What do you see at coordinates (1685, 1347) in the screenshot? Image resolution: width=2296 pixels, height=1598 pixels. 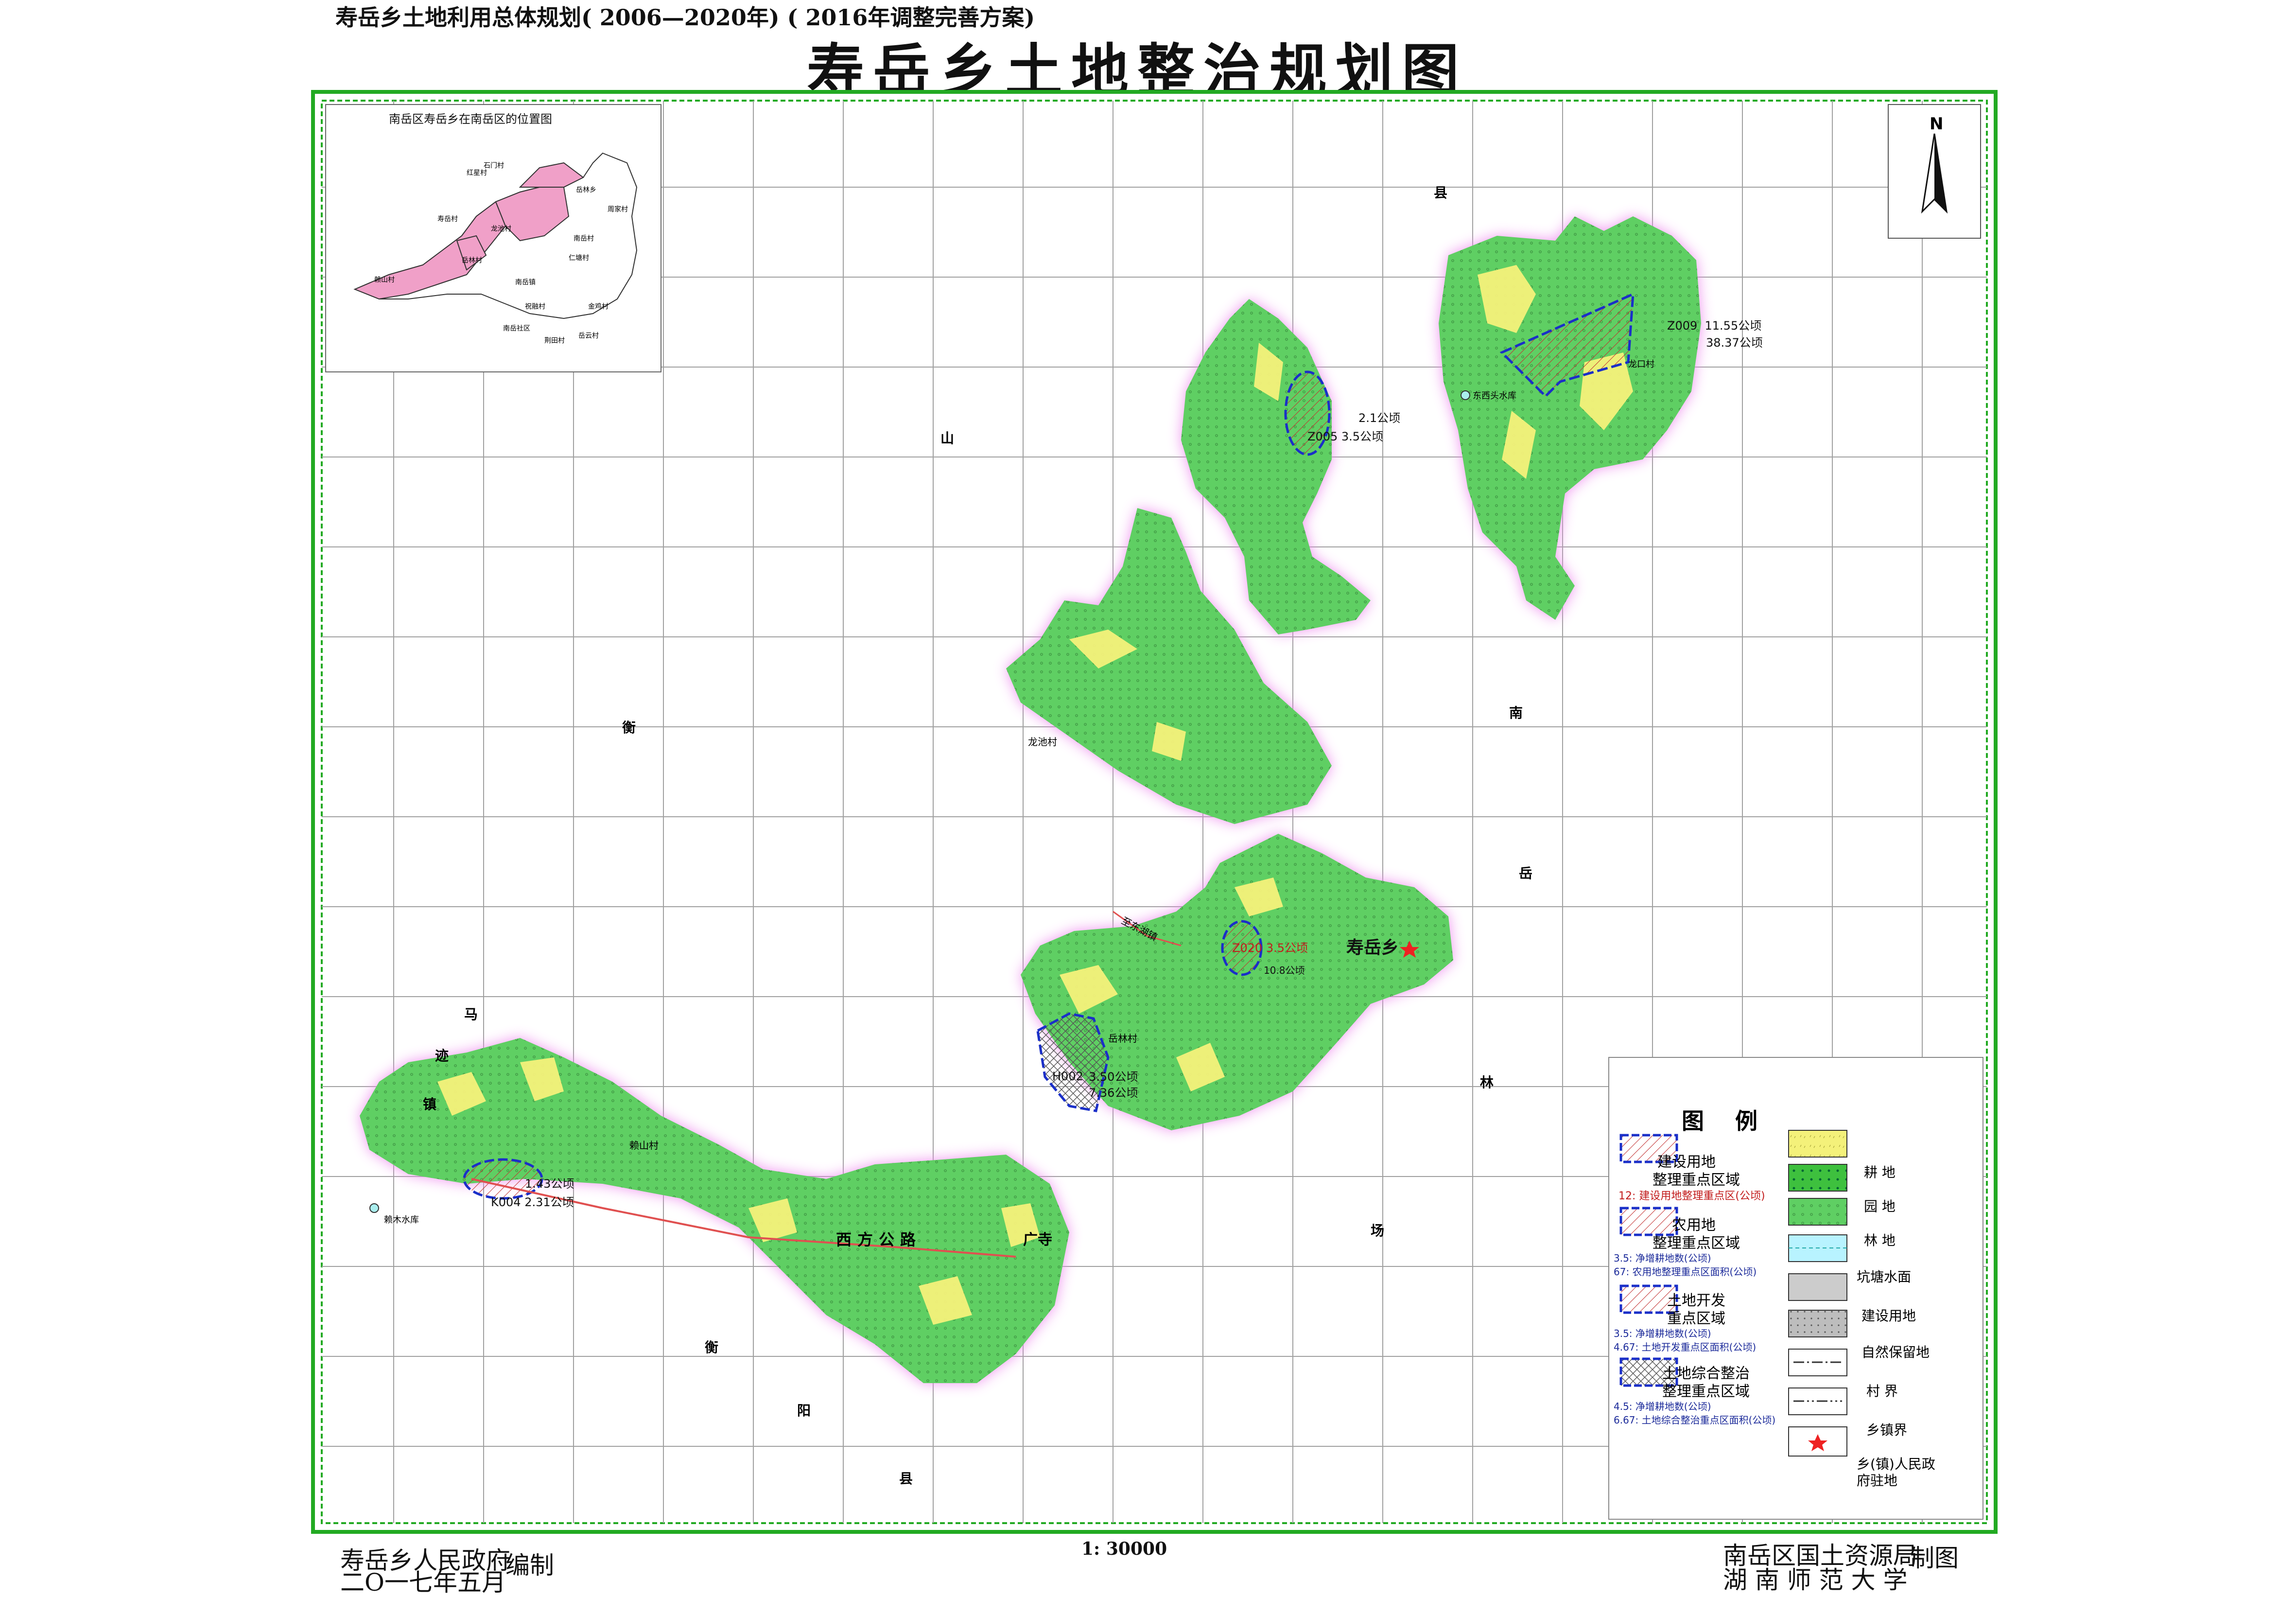 I see `legend-note: 4.67: 土地开发重点区面积(公顷)` at bounding box center [1685, 1347].